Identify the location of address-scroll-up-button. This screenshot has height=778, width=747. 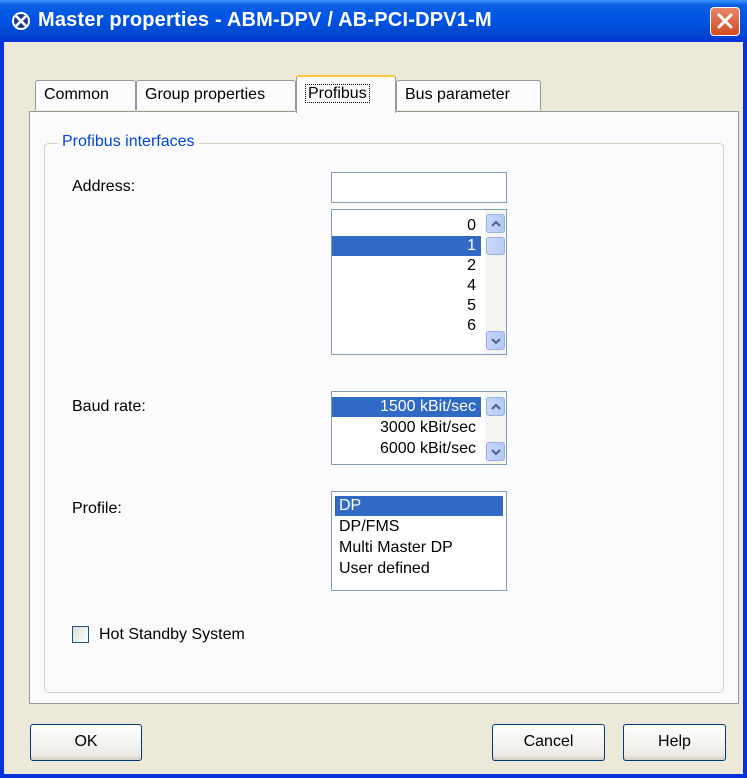
(495, 223).